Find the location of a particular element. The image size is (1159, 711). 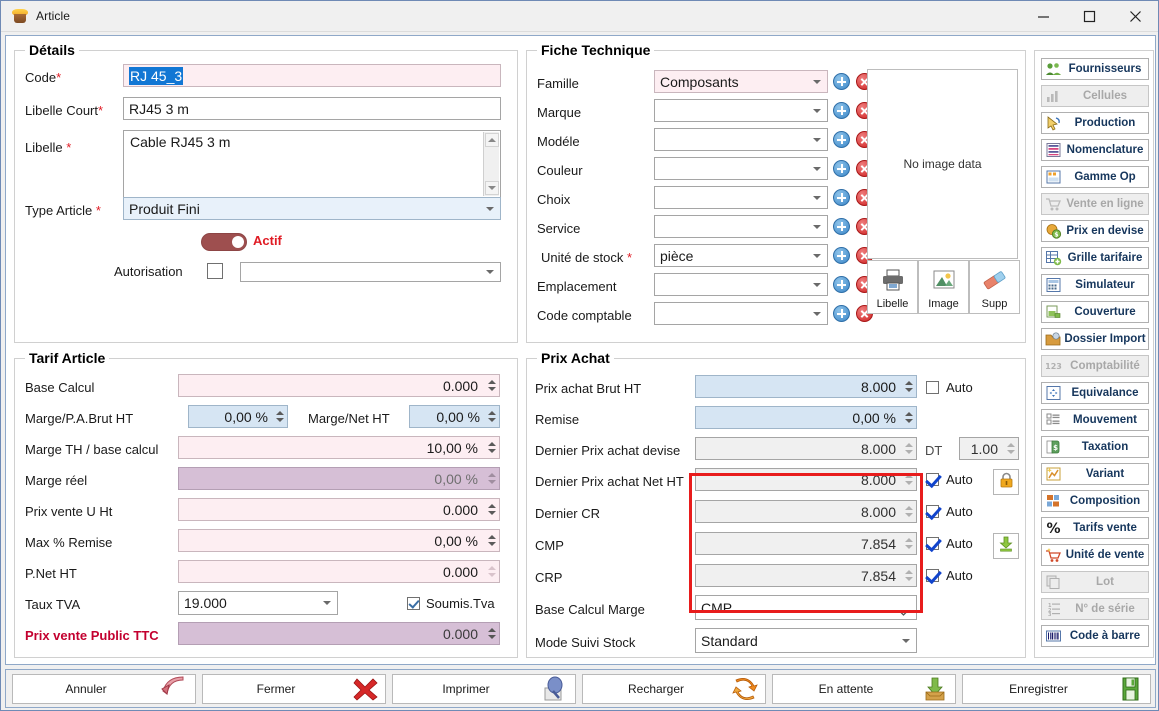

cmp-auto-checkbox is located at coordinates (932, 543).